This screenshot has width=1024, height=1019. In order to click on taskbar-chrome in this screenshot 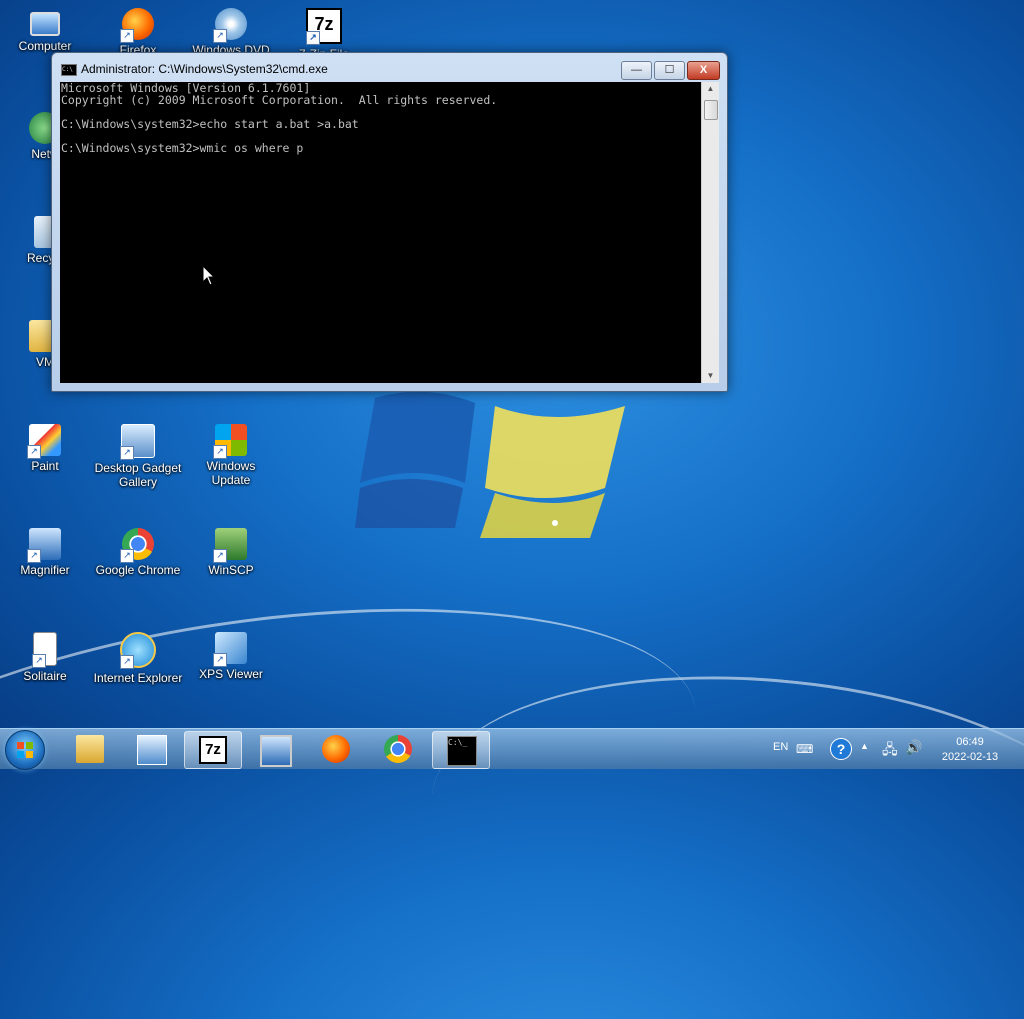, I will do `click(398, 749)`.